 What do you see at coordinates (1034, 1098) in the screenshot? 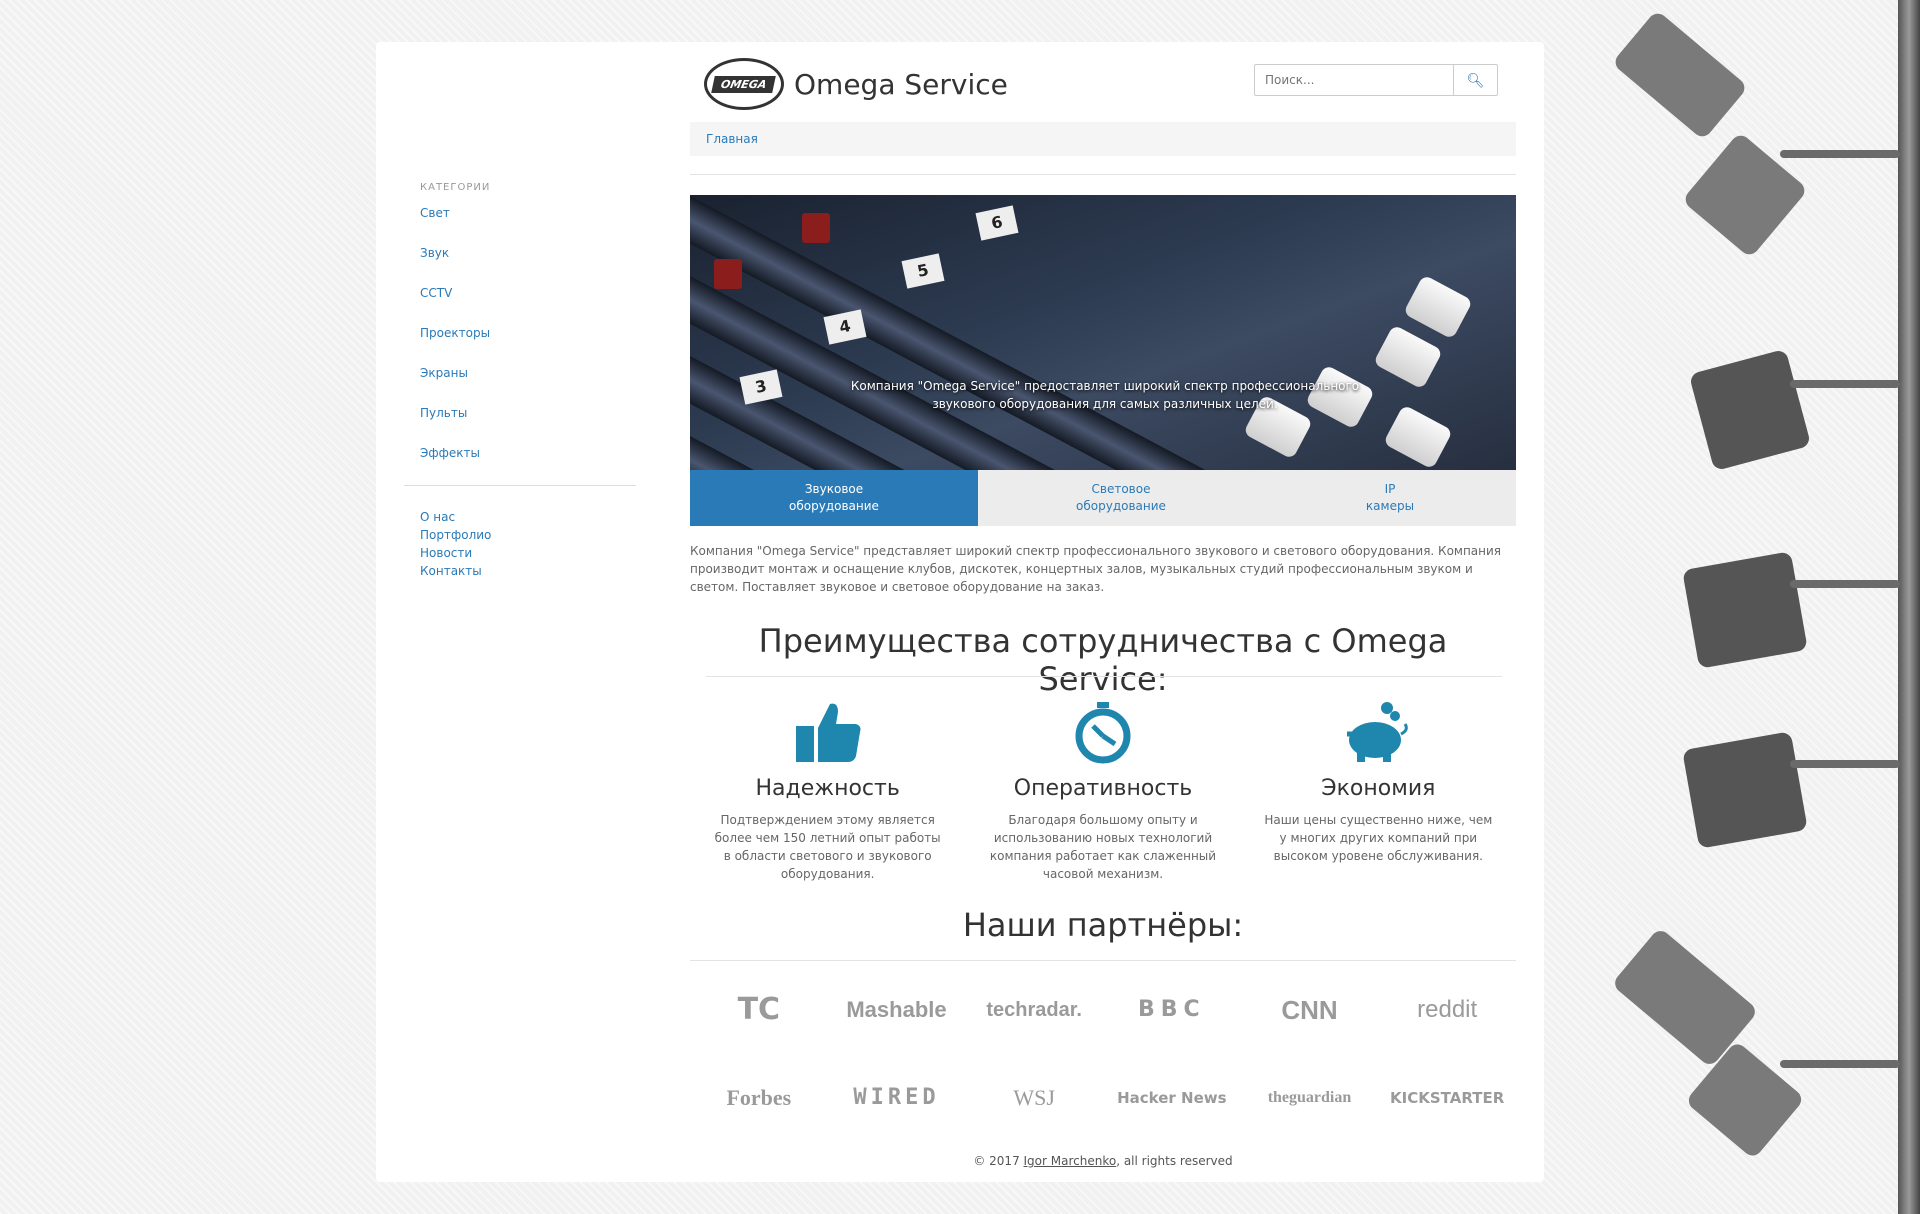
I see `partner-wsj-logo: WSJ` at bounding box center [1034, 1098].